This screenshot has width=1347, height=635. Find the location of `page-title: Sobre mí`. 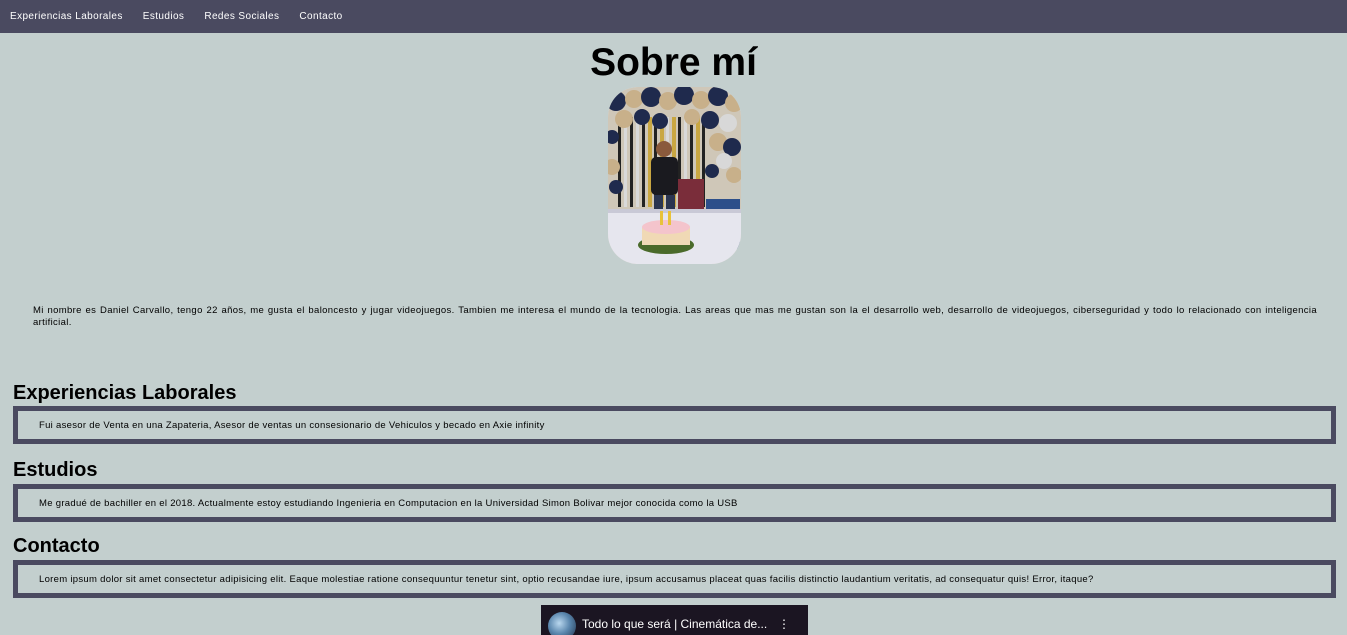

page-title: Sobre mí is located at coordinates (673, 62).